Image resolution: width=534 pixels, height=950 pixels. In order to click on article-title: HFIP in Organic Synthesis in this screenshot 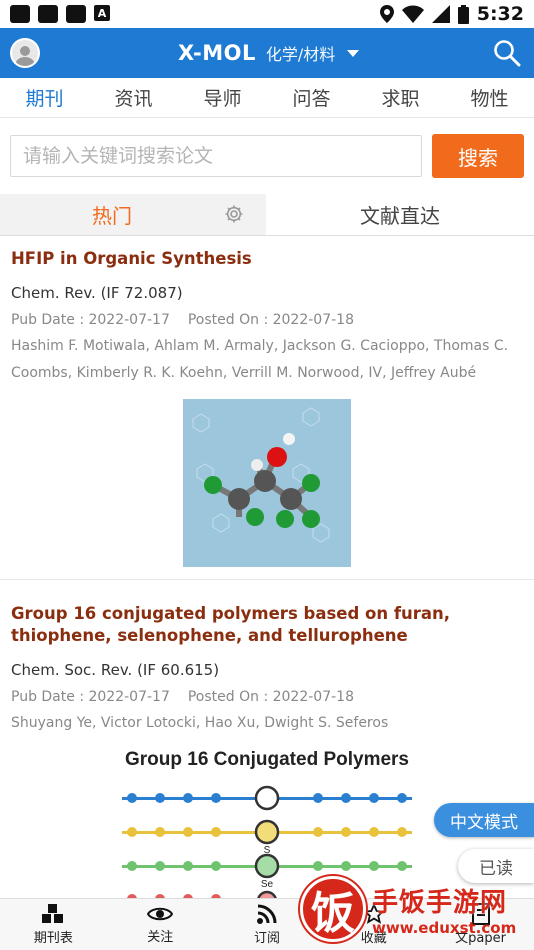, I will do `click(267, 259)`.